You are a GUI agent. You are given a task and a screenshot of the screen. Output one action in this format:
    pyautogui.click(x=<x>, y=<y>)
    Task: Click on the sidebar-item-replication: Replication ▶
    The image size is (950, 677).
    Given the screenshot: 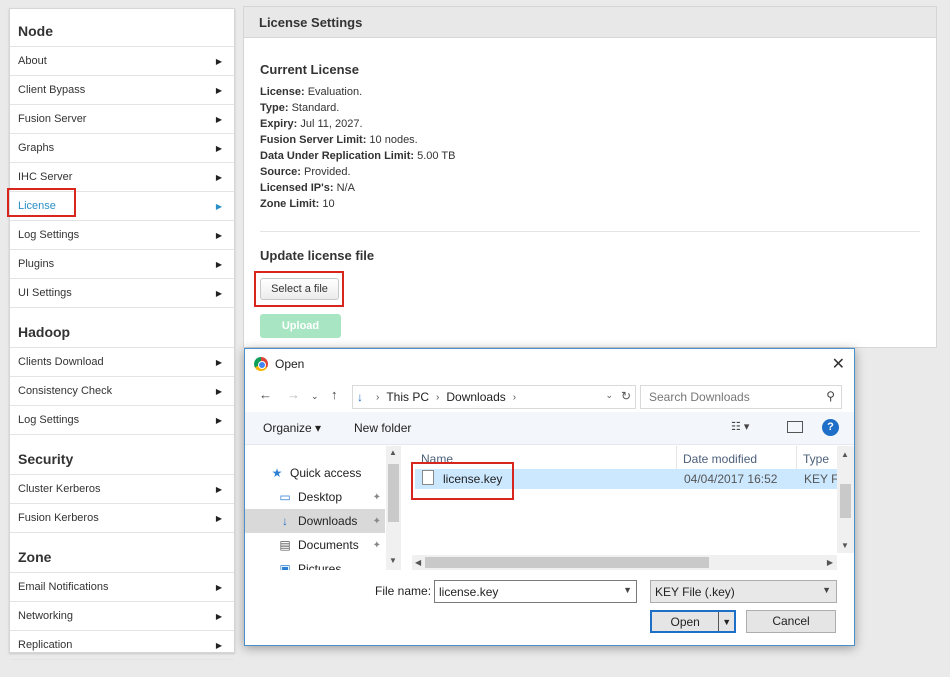 What is the action you would take?
    pyautogui.click(x=122, y=645)
    